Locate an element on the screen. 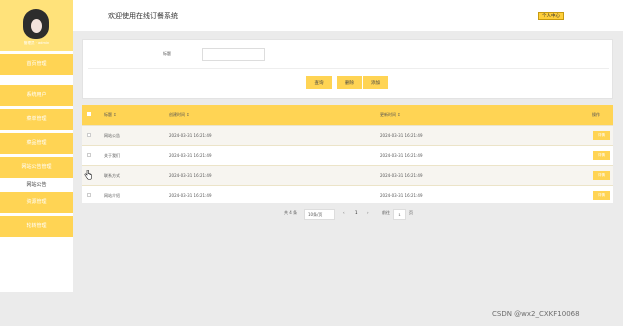 This screenshot has height=326, width=623. top-header: 欢迎使用在线订餐系统 个人中心 is located at coordinates (348, 15).